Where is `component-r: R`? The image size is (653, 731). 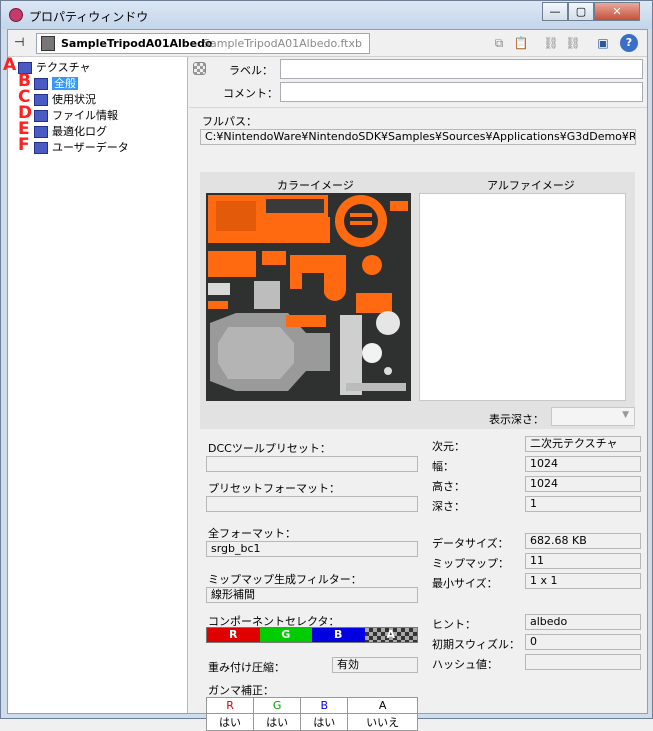
component-r: R is located at coordinates (233, 635).